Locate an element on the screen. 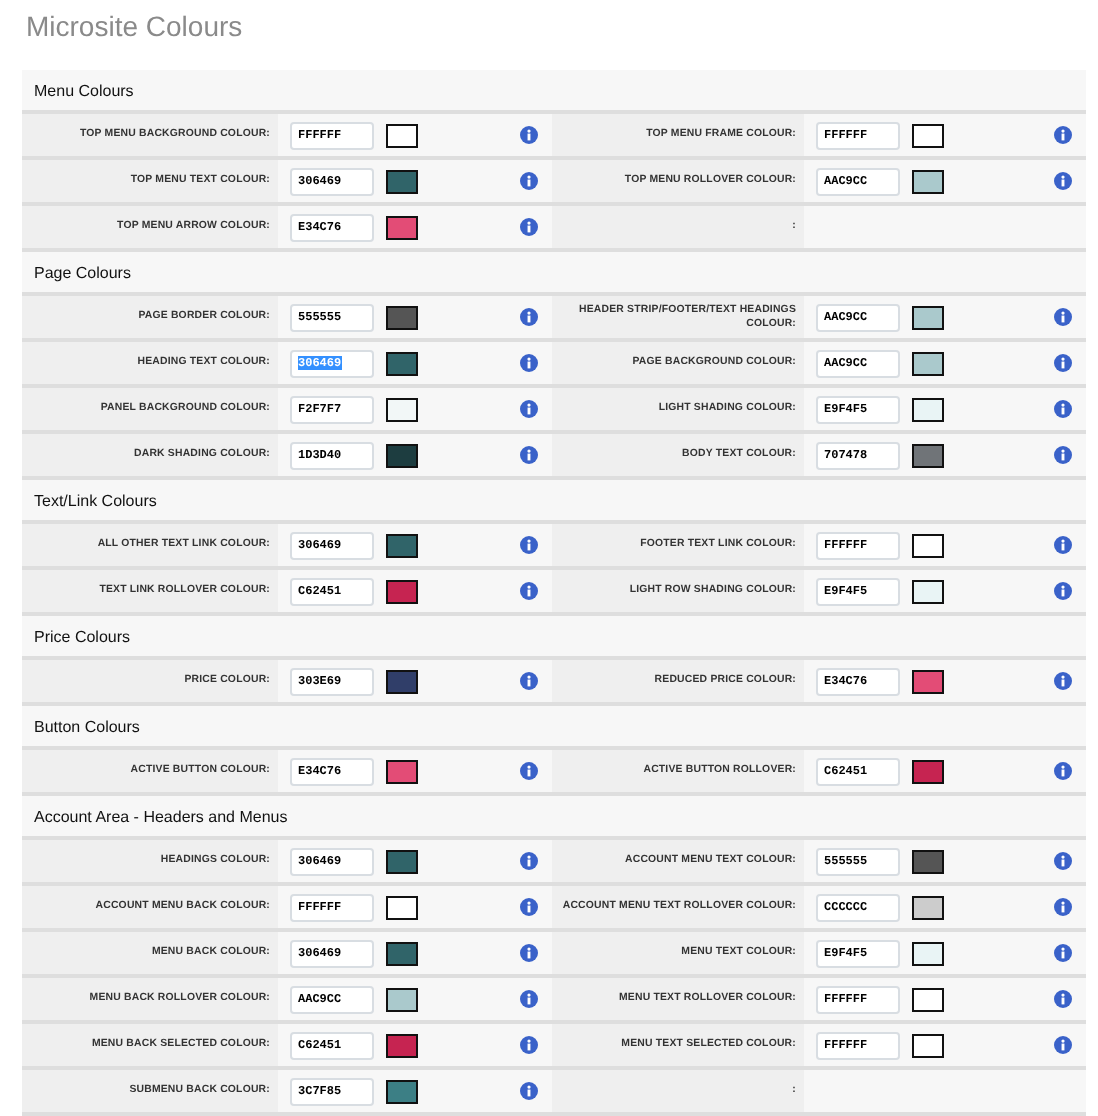 The height and width of the screenshot is (1116, 1098). section-heading: Text/Link Colours is located at coordinates (95, 500).